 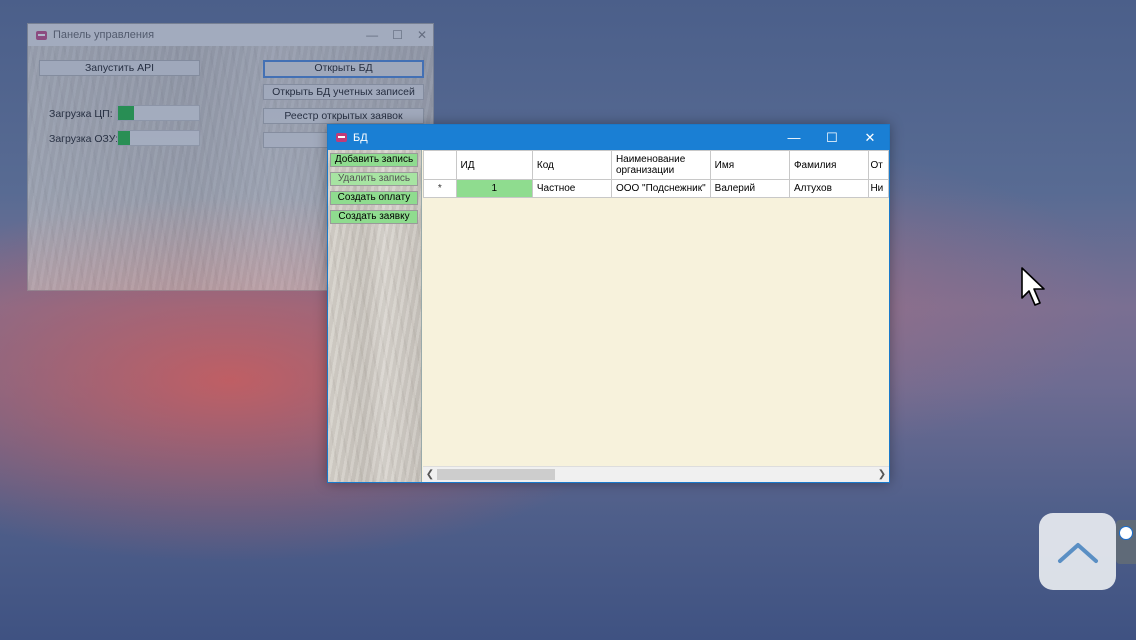 I want to click on requests-registry-button: Реестр открытых заявок, so click(x=343, y=116).